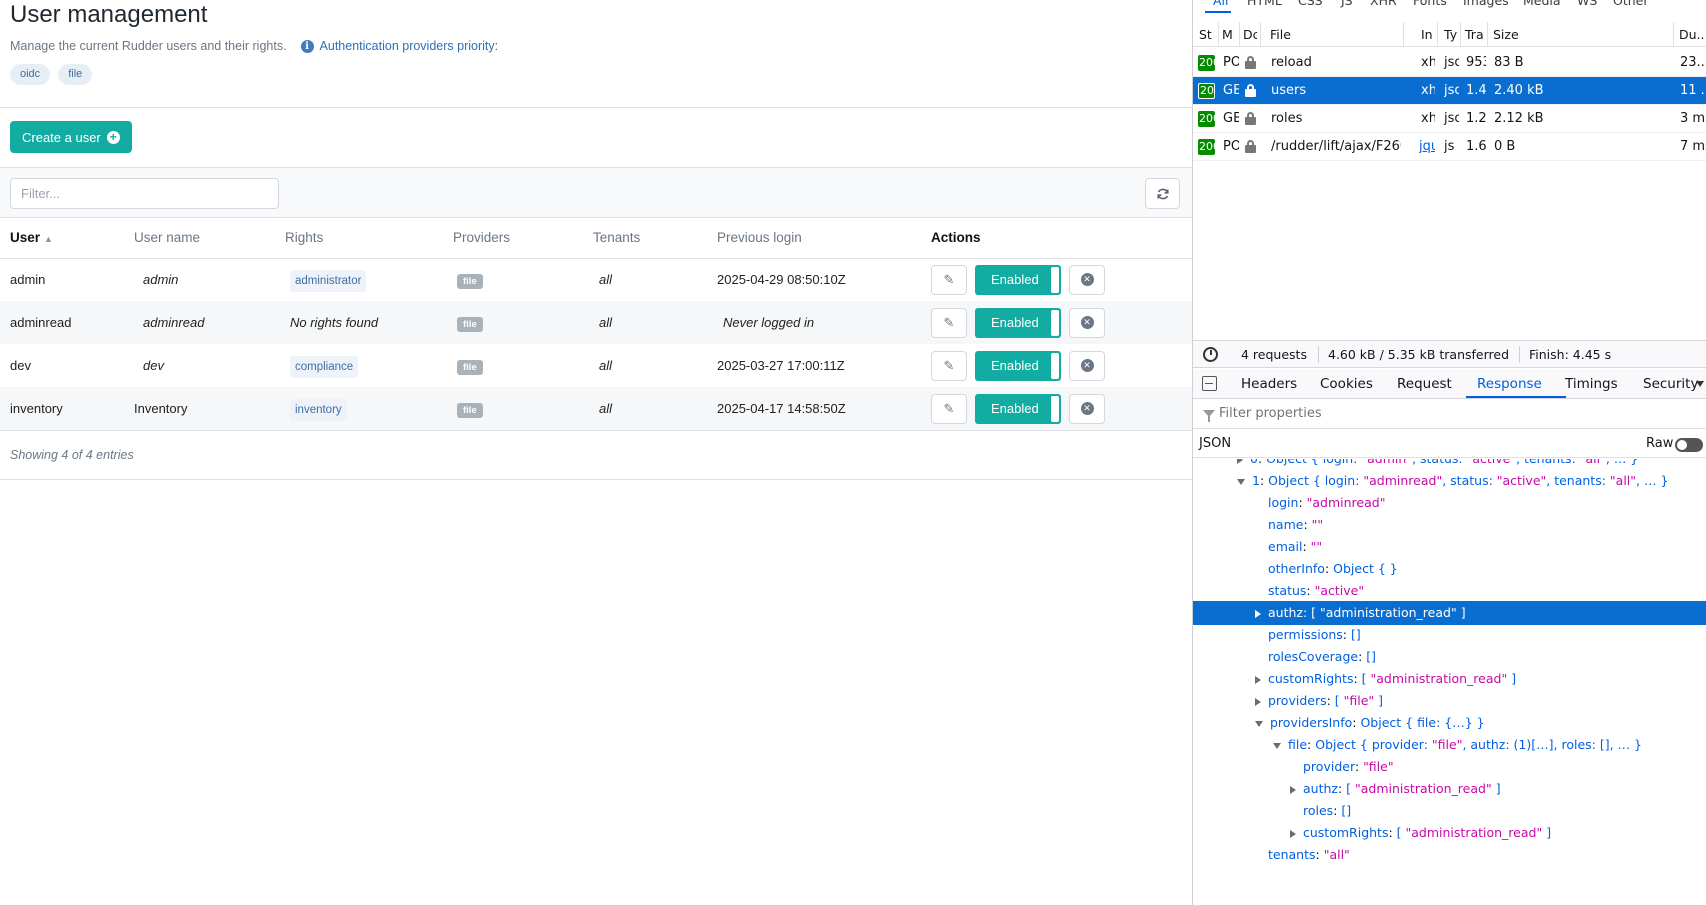  Describe the element at coordinates (513, 238) in the screenshot. I see `column-providers: Providers` at that location.